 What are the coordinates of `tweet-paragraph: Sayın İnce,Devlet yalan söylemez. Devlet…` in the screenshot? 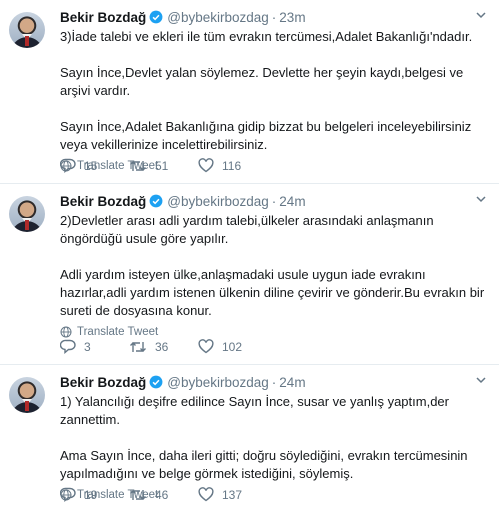 It's located at (262, 81).